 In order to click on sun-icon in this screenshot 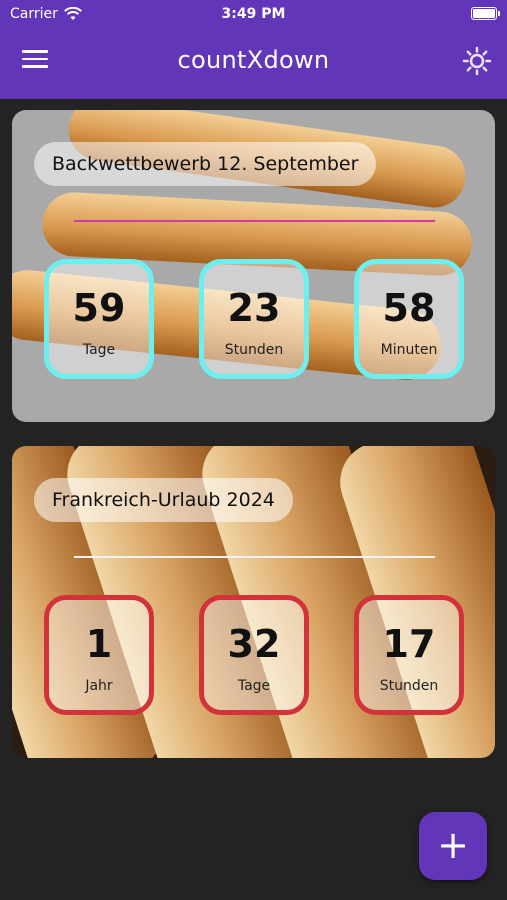, I will do `click(477, 61)`.